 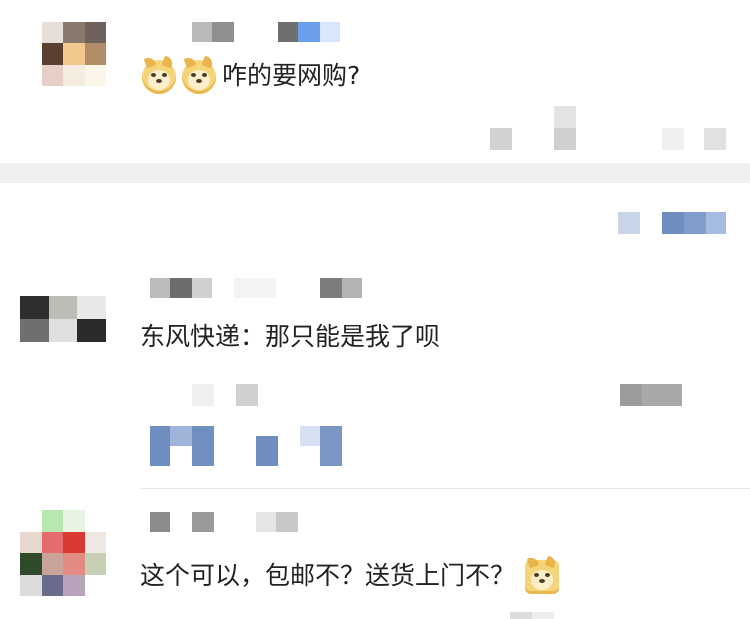 I want to click on comment-text: 东风快递：那只能是我了呗, so click(x=290, y=337).